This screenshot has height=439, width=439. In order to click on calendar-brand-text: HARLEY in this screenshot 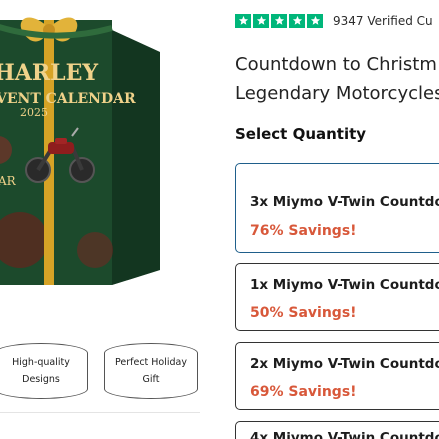, I will do `click(49, 73)`.